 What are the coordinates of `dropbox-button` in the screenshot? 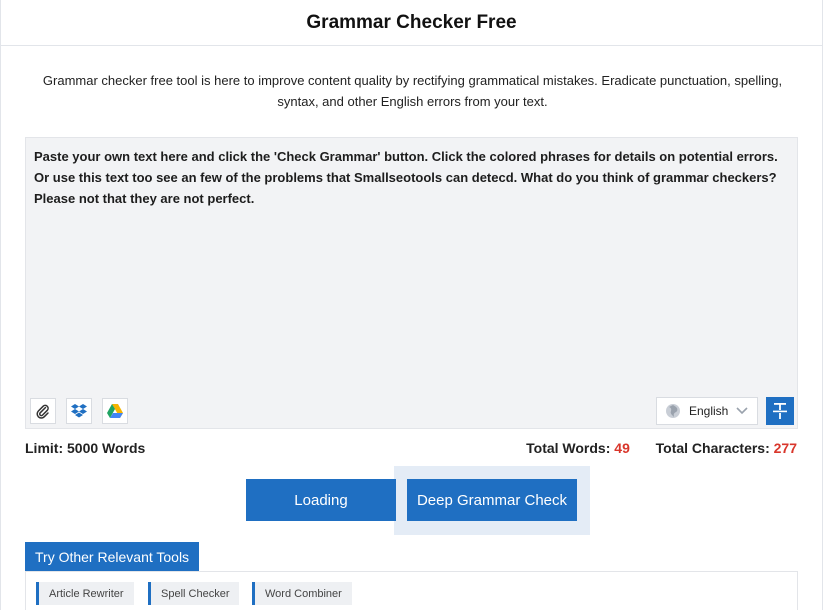 It's located at (79, 411).